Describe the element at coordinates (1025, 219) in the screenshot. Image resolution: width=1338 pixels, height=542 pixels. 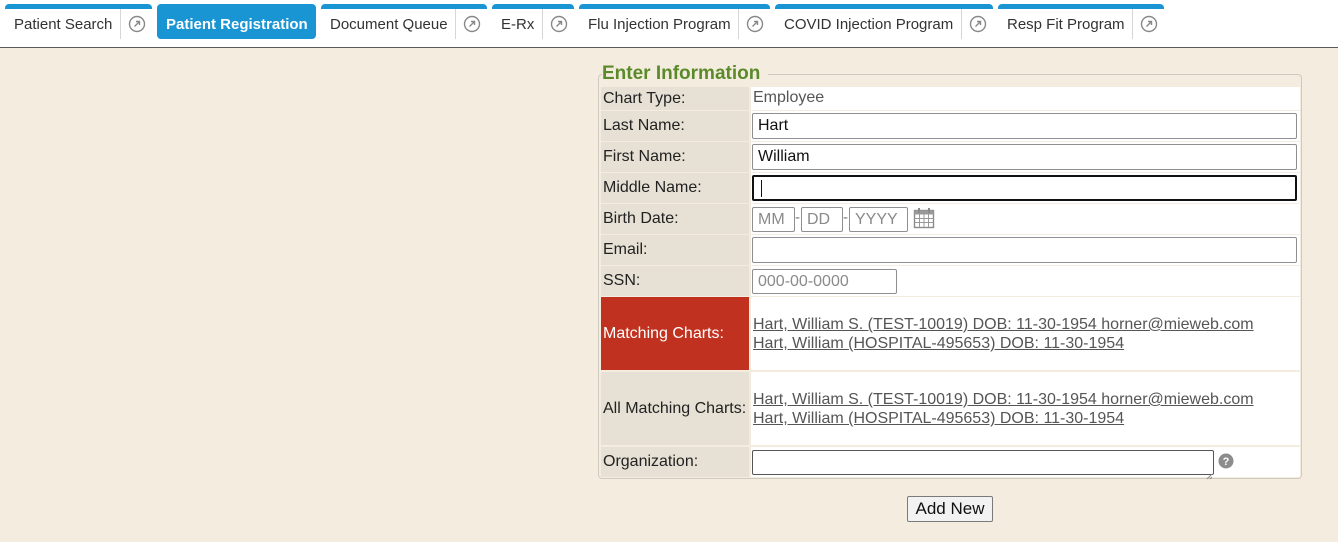
I see `birth-date-cell: MM - DD - YYYY` at that location.